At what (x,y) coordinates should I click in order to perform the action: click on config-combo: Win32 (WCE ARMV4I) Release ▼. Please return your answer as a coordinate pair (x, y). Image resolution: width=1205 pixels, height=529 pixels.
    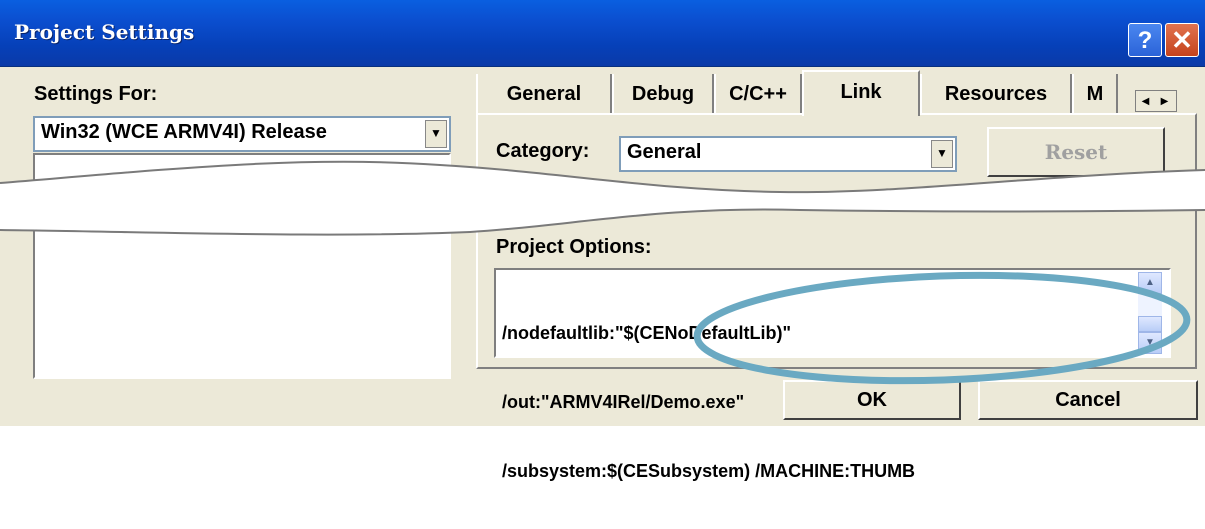
    Looking at the image, I should click on (242, 134).